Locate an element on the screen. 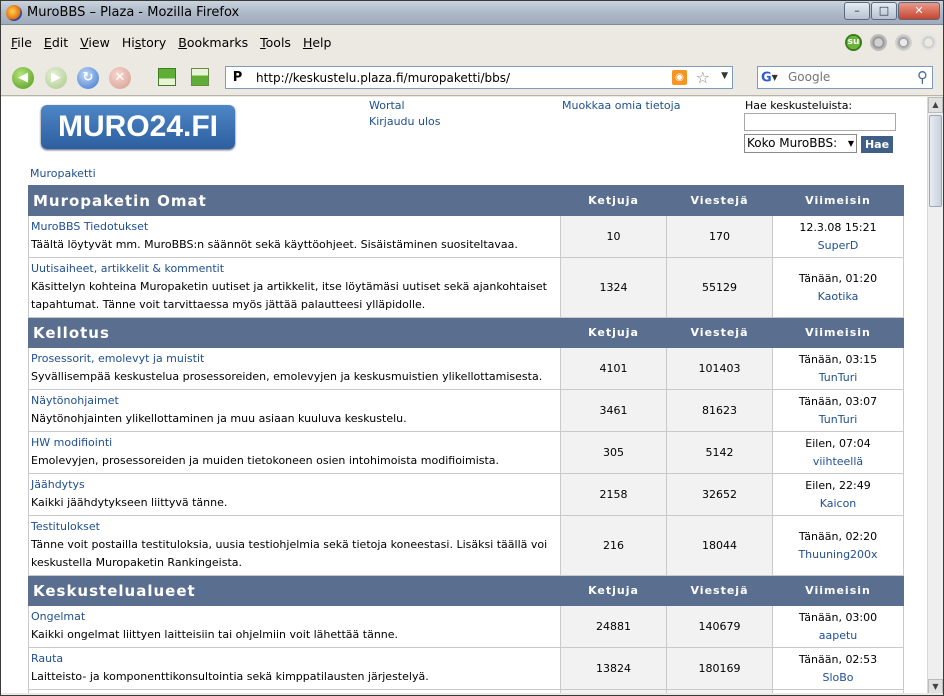 The image size is (944, 696). section-header: Muropaketin Omat Ketjuja Viestejä Viimeisin is located at coordinates (466, 200).